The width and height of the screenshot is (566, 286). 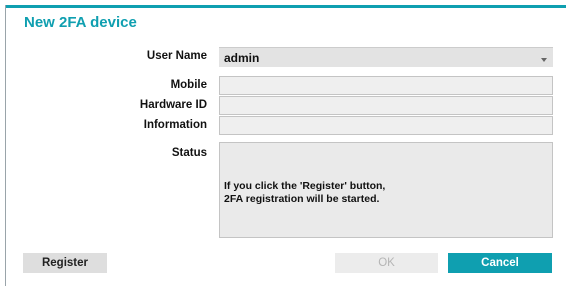 I want to click on hardware-id-field, so click(x=386, y=105).